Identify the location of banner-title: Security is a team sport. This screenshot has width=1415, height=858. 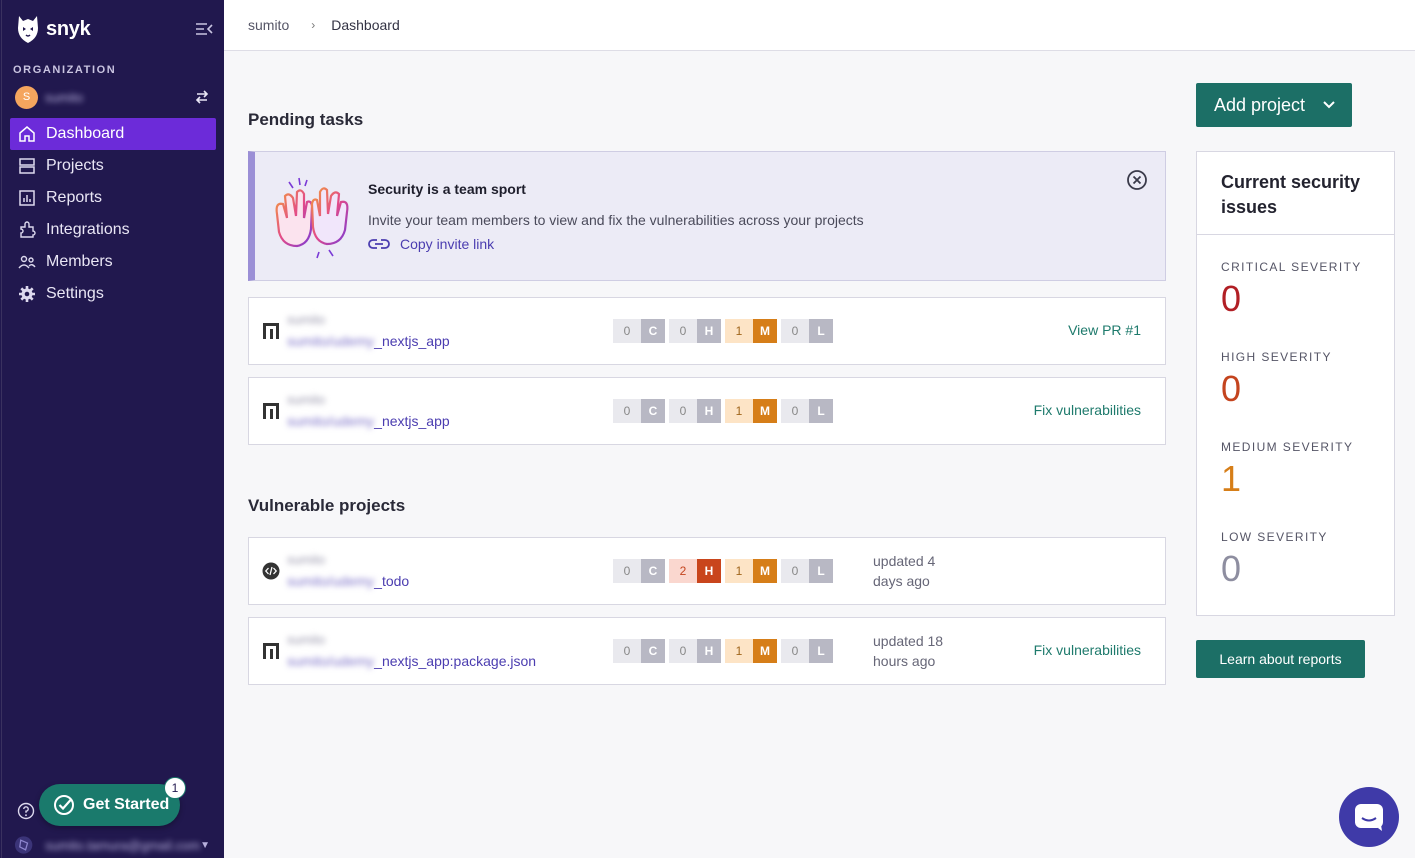
(447, 189).